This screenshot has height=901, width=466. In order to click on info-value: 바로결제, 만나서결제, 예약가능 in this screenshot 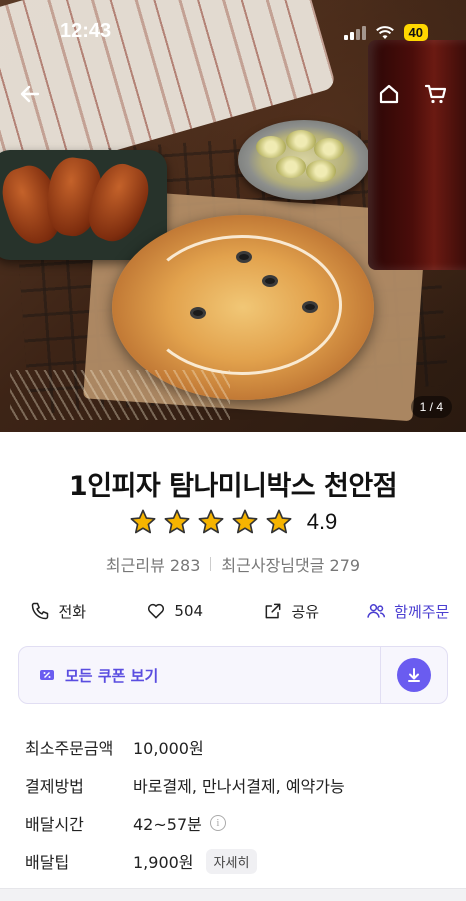, I will do `click(239, 786)`.